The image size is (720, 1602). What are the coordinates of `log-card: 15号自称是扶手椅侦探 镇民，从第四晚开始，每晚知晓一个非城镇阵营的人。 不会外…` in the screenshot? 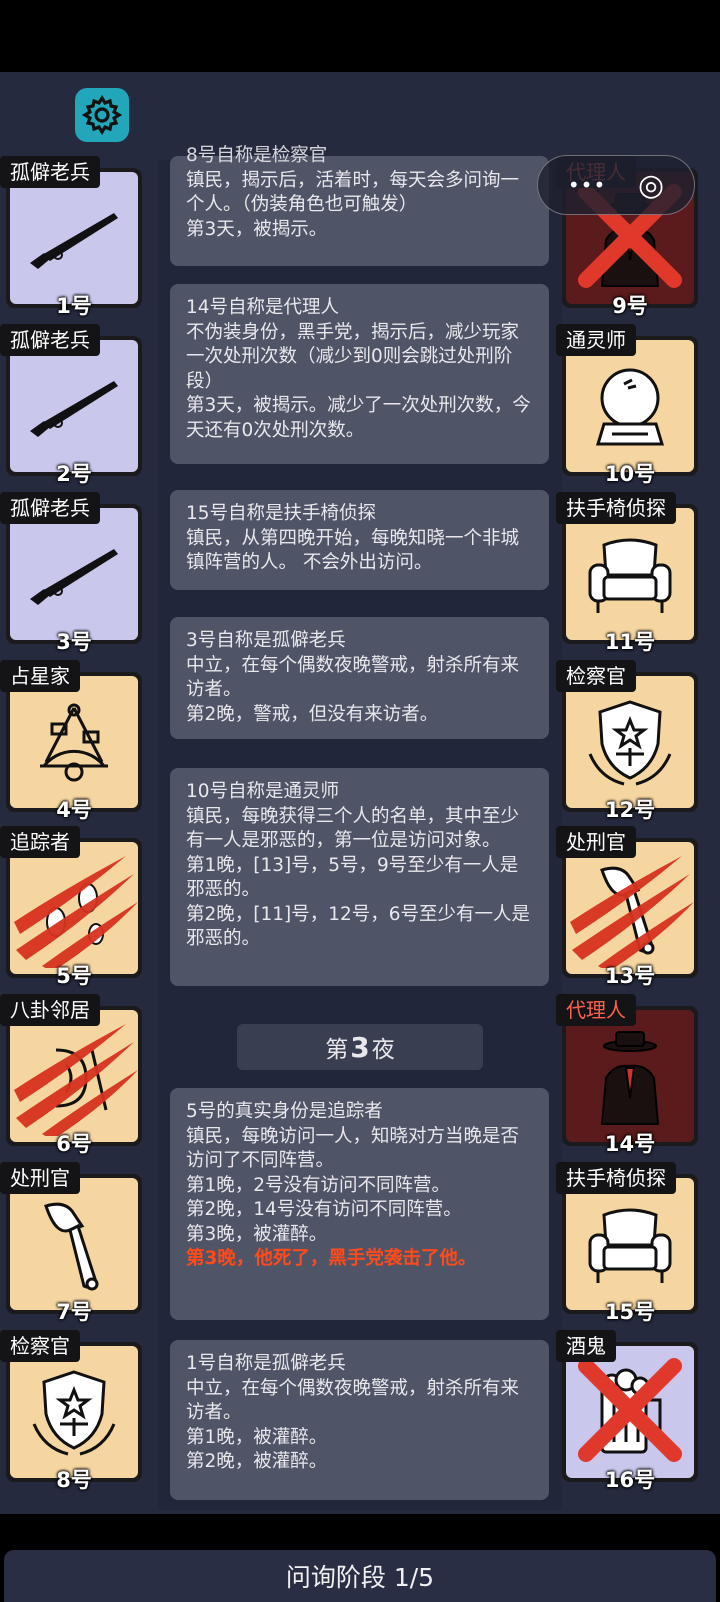 It's located at (359, 540).